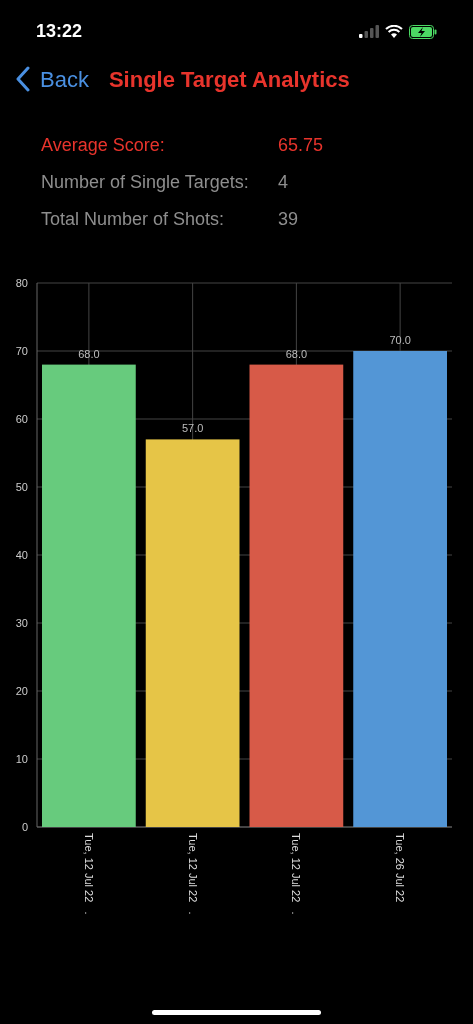 The height and width of the screenshot is (1024, 473). What do you see at coordinates (229, 79) in the screenshot?
I see `page-title: Single Target Analytics` at bounding box center [229, 79].